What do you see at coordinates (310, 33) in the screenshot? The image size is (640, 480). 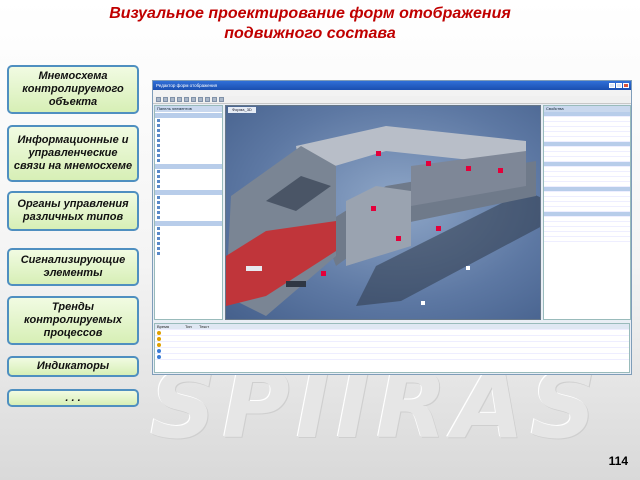 I see `slide-title-line-2: подвижного состава` at bounding box center [310, 33].